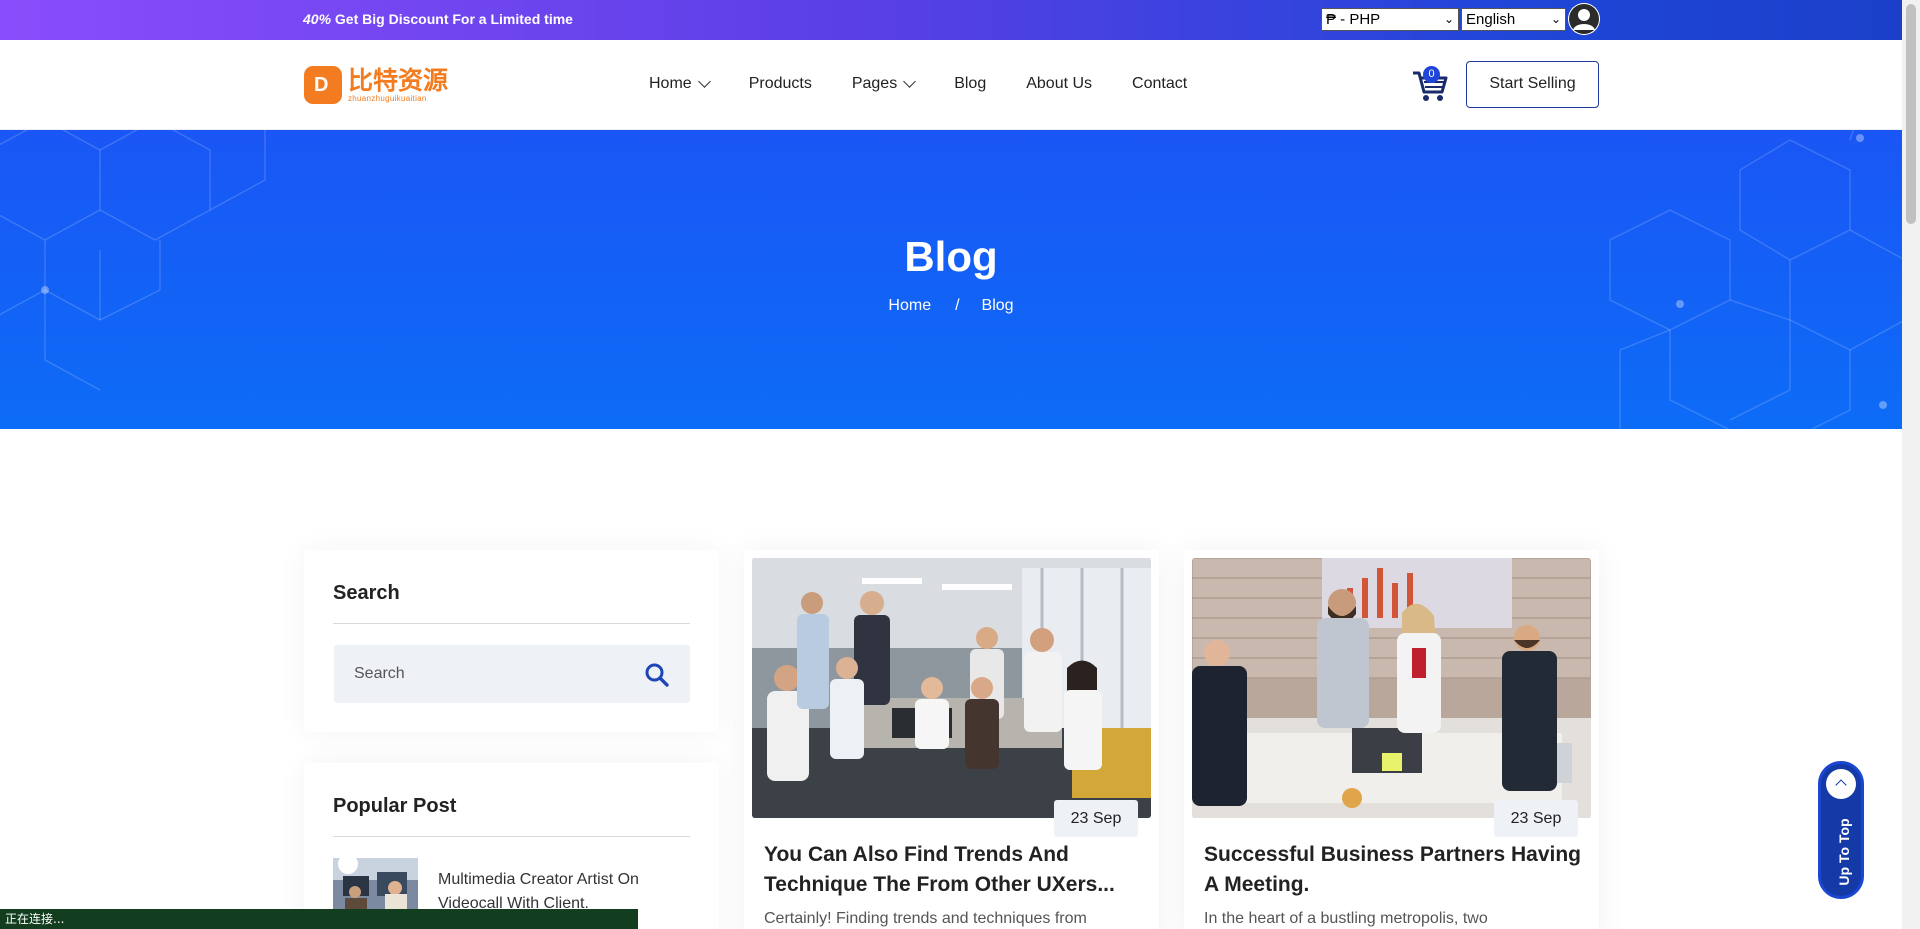 The image size is (1920, 929). What do you see at coordinates (1911, 114) in the screenshot?
I see `scrollbar-thumb` at bounding box center [1911, 114].